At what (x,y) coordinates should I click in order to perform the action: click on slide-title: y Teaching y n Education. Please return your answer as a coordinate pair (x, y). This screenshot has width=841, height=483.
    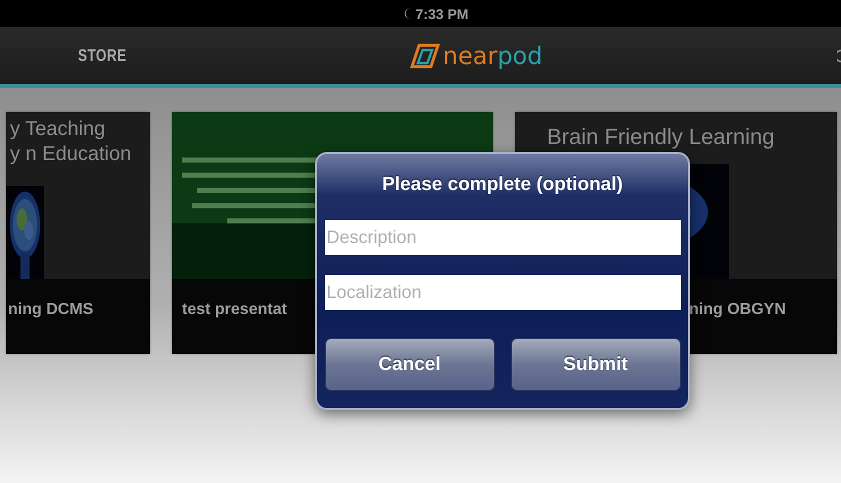
    Looking at the image, I should click on (70, 142).